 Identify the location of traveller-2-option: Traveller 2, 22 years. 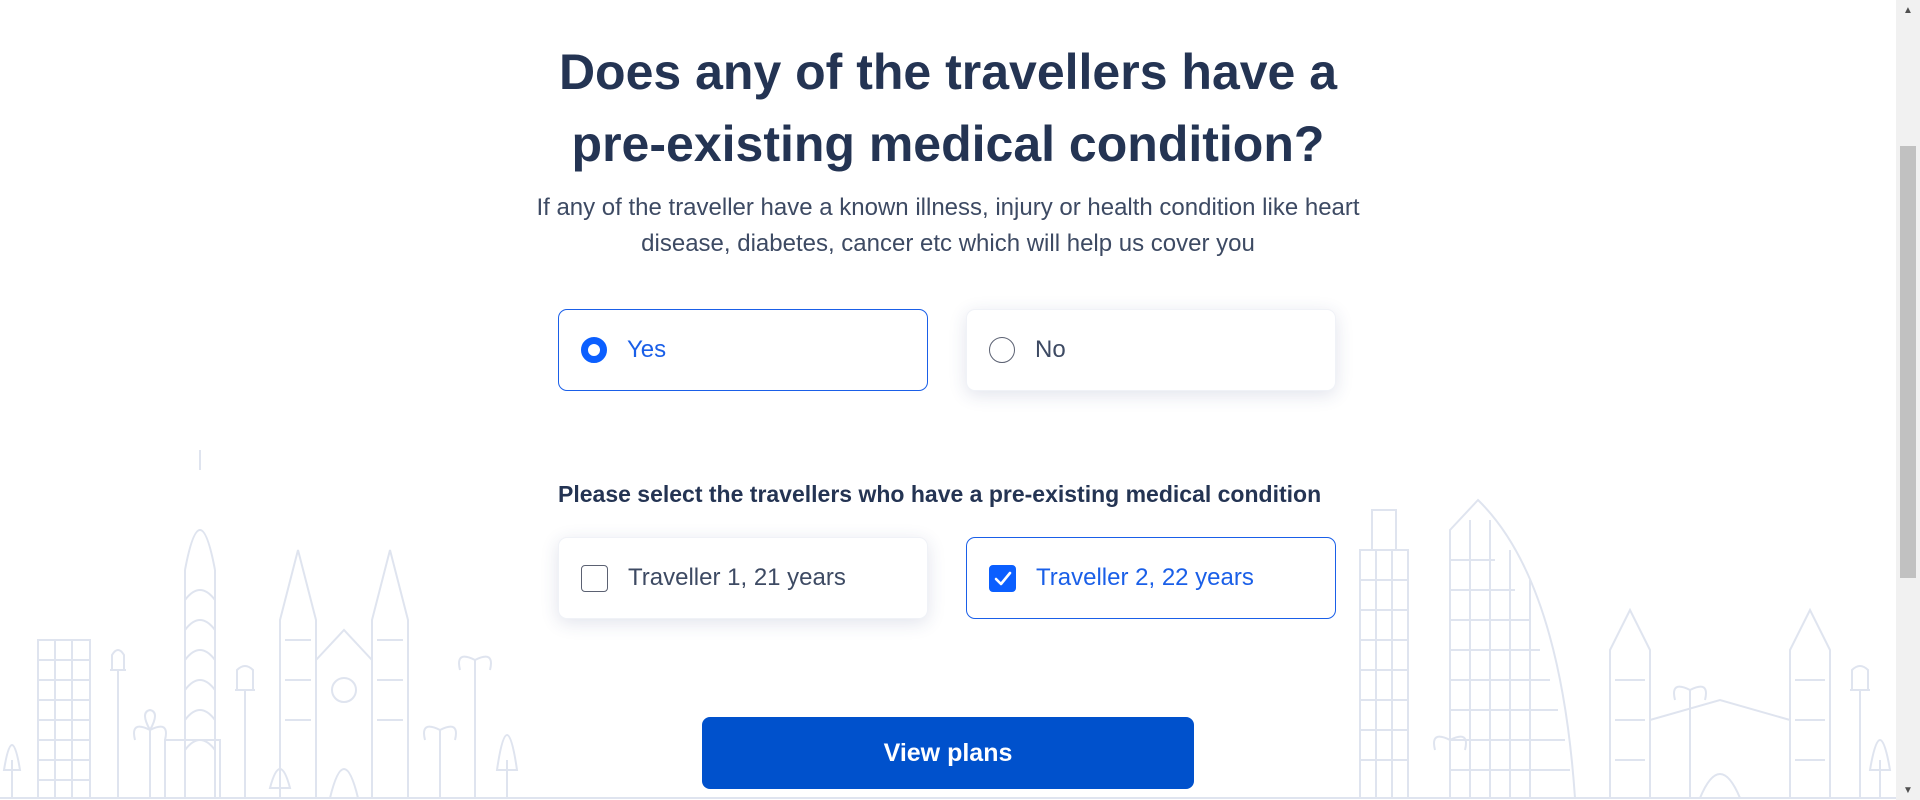
(1151, 578).